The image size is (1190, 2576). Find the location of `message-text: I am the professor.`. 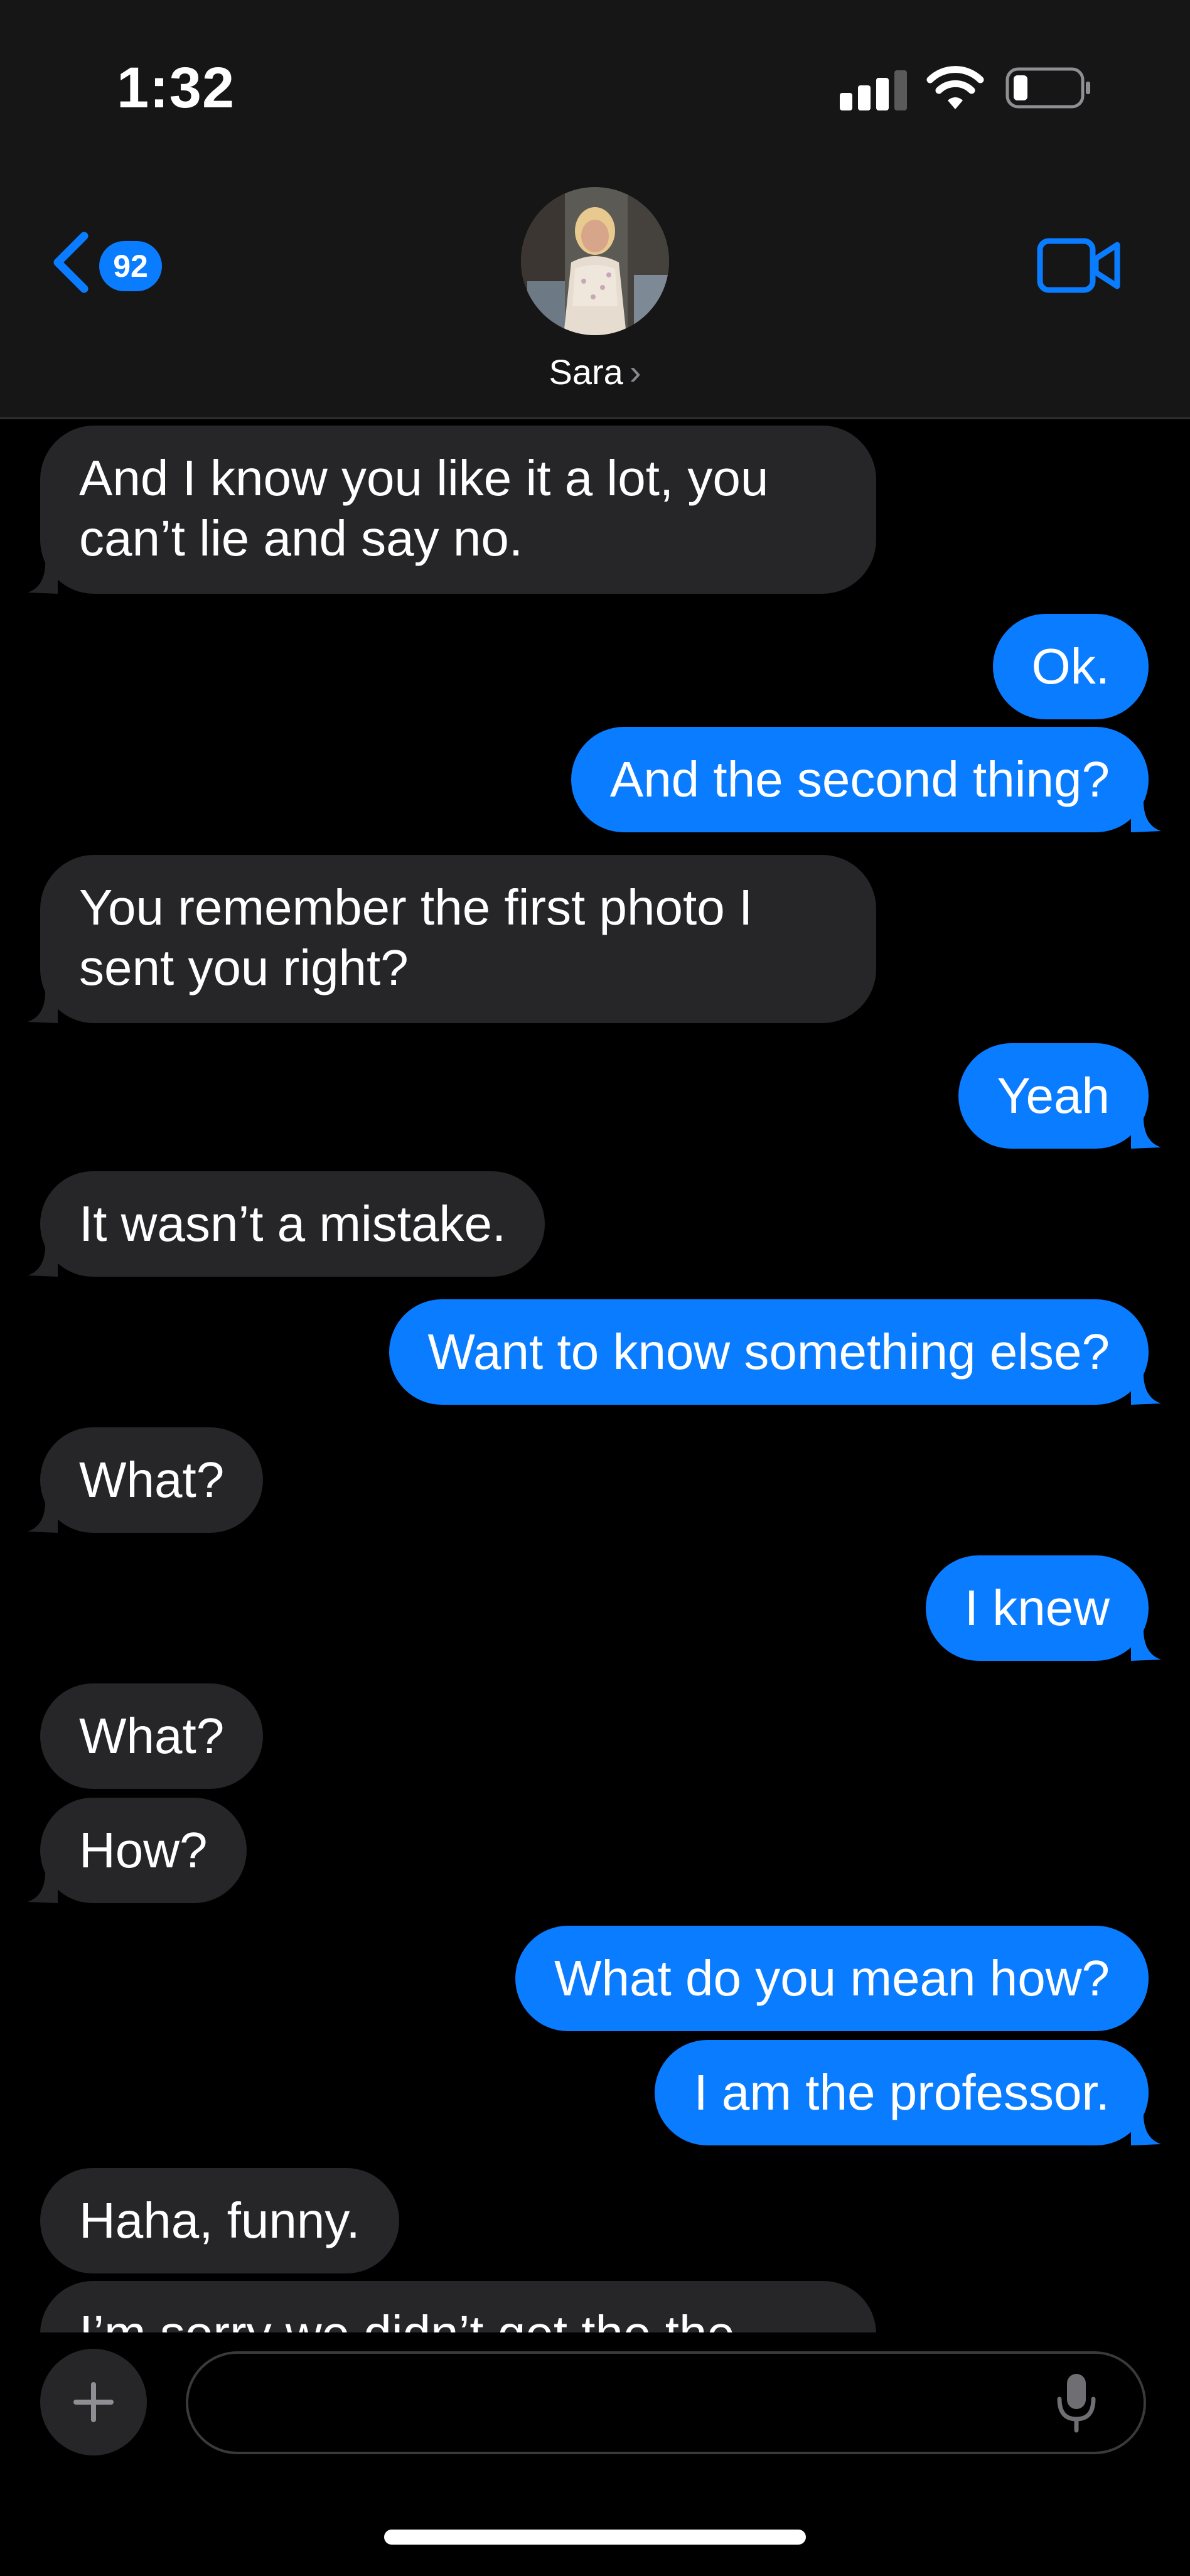

message-text: I am the professor. is located at coordinates (902, 2092).